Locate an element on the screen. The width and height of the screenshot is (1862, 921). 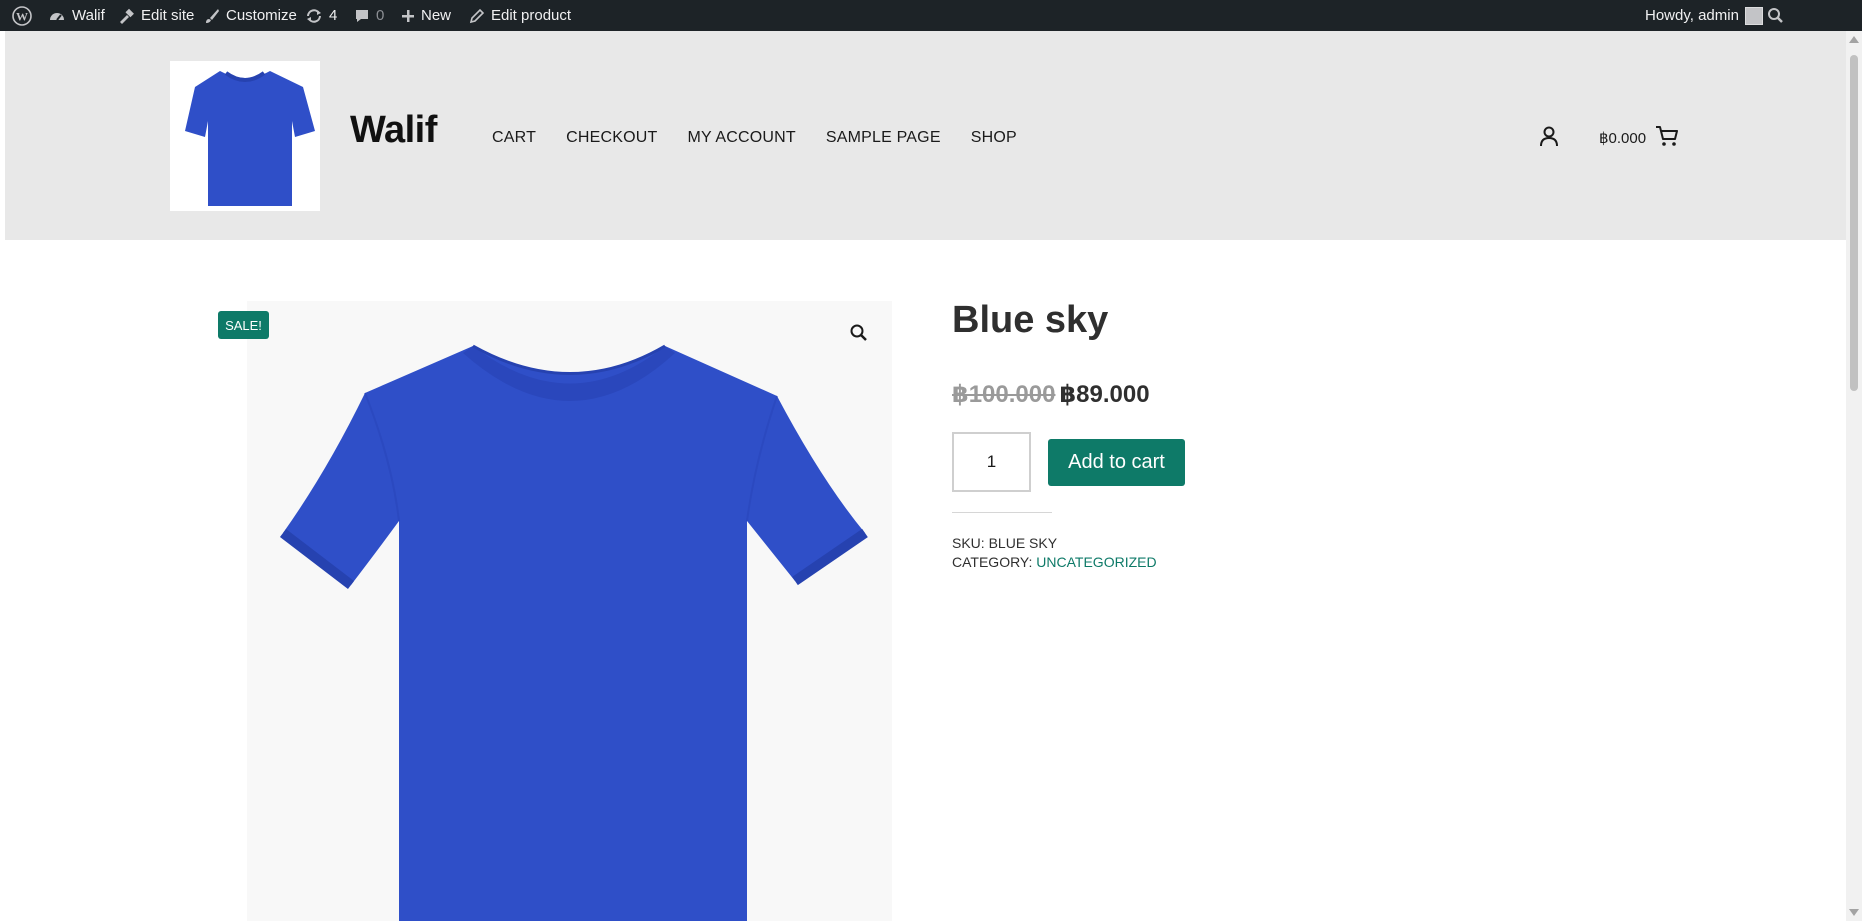
product-title: Blue sky is located at coordinates (1030, 320).